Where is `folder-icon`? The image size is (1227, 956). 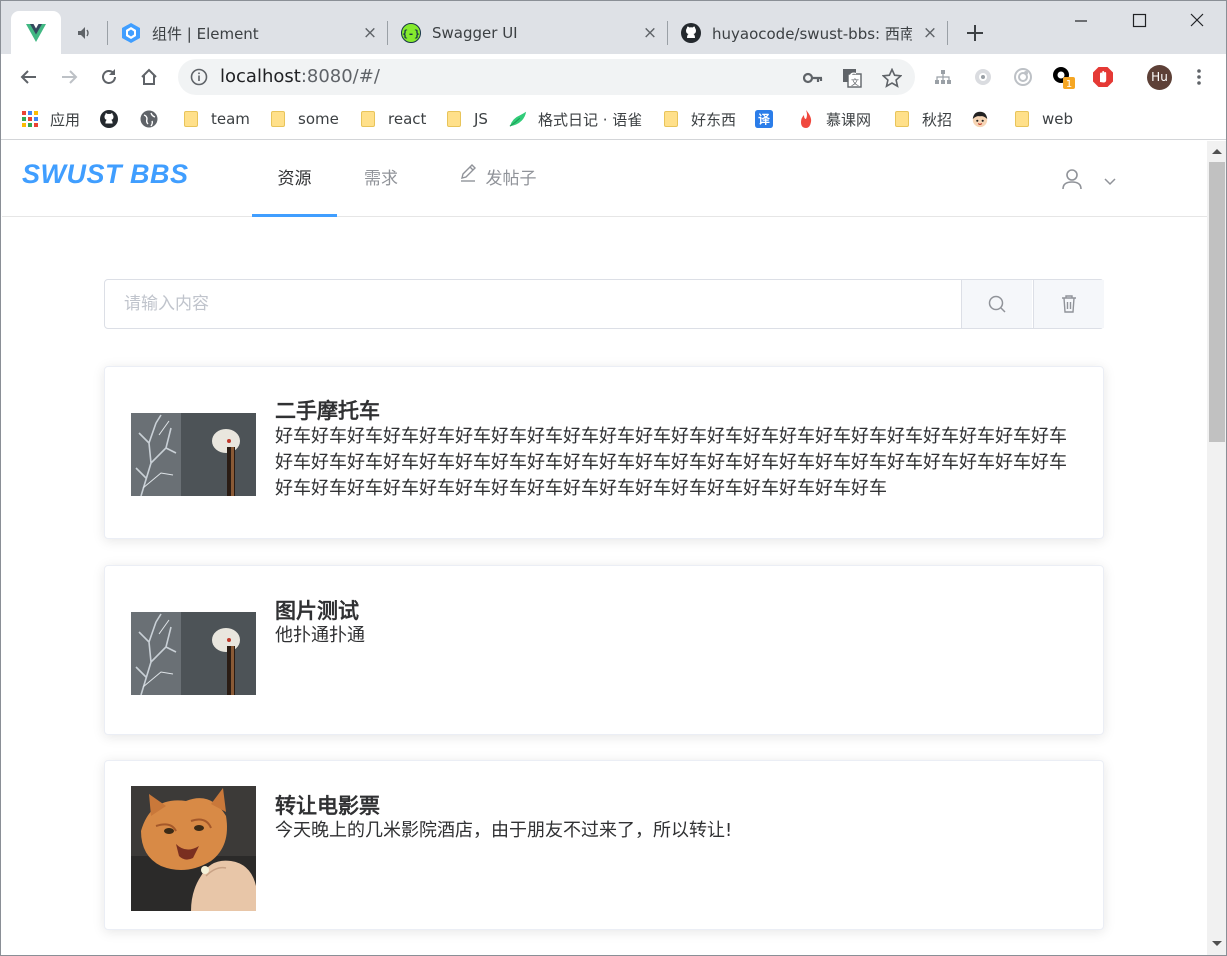 folder-icon is located at coordinates (454, 119).